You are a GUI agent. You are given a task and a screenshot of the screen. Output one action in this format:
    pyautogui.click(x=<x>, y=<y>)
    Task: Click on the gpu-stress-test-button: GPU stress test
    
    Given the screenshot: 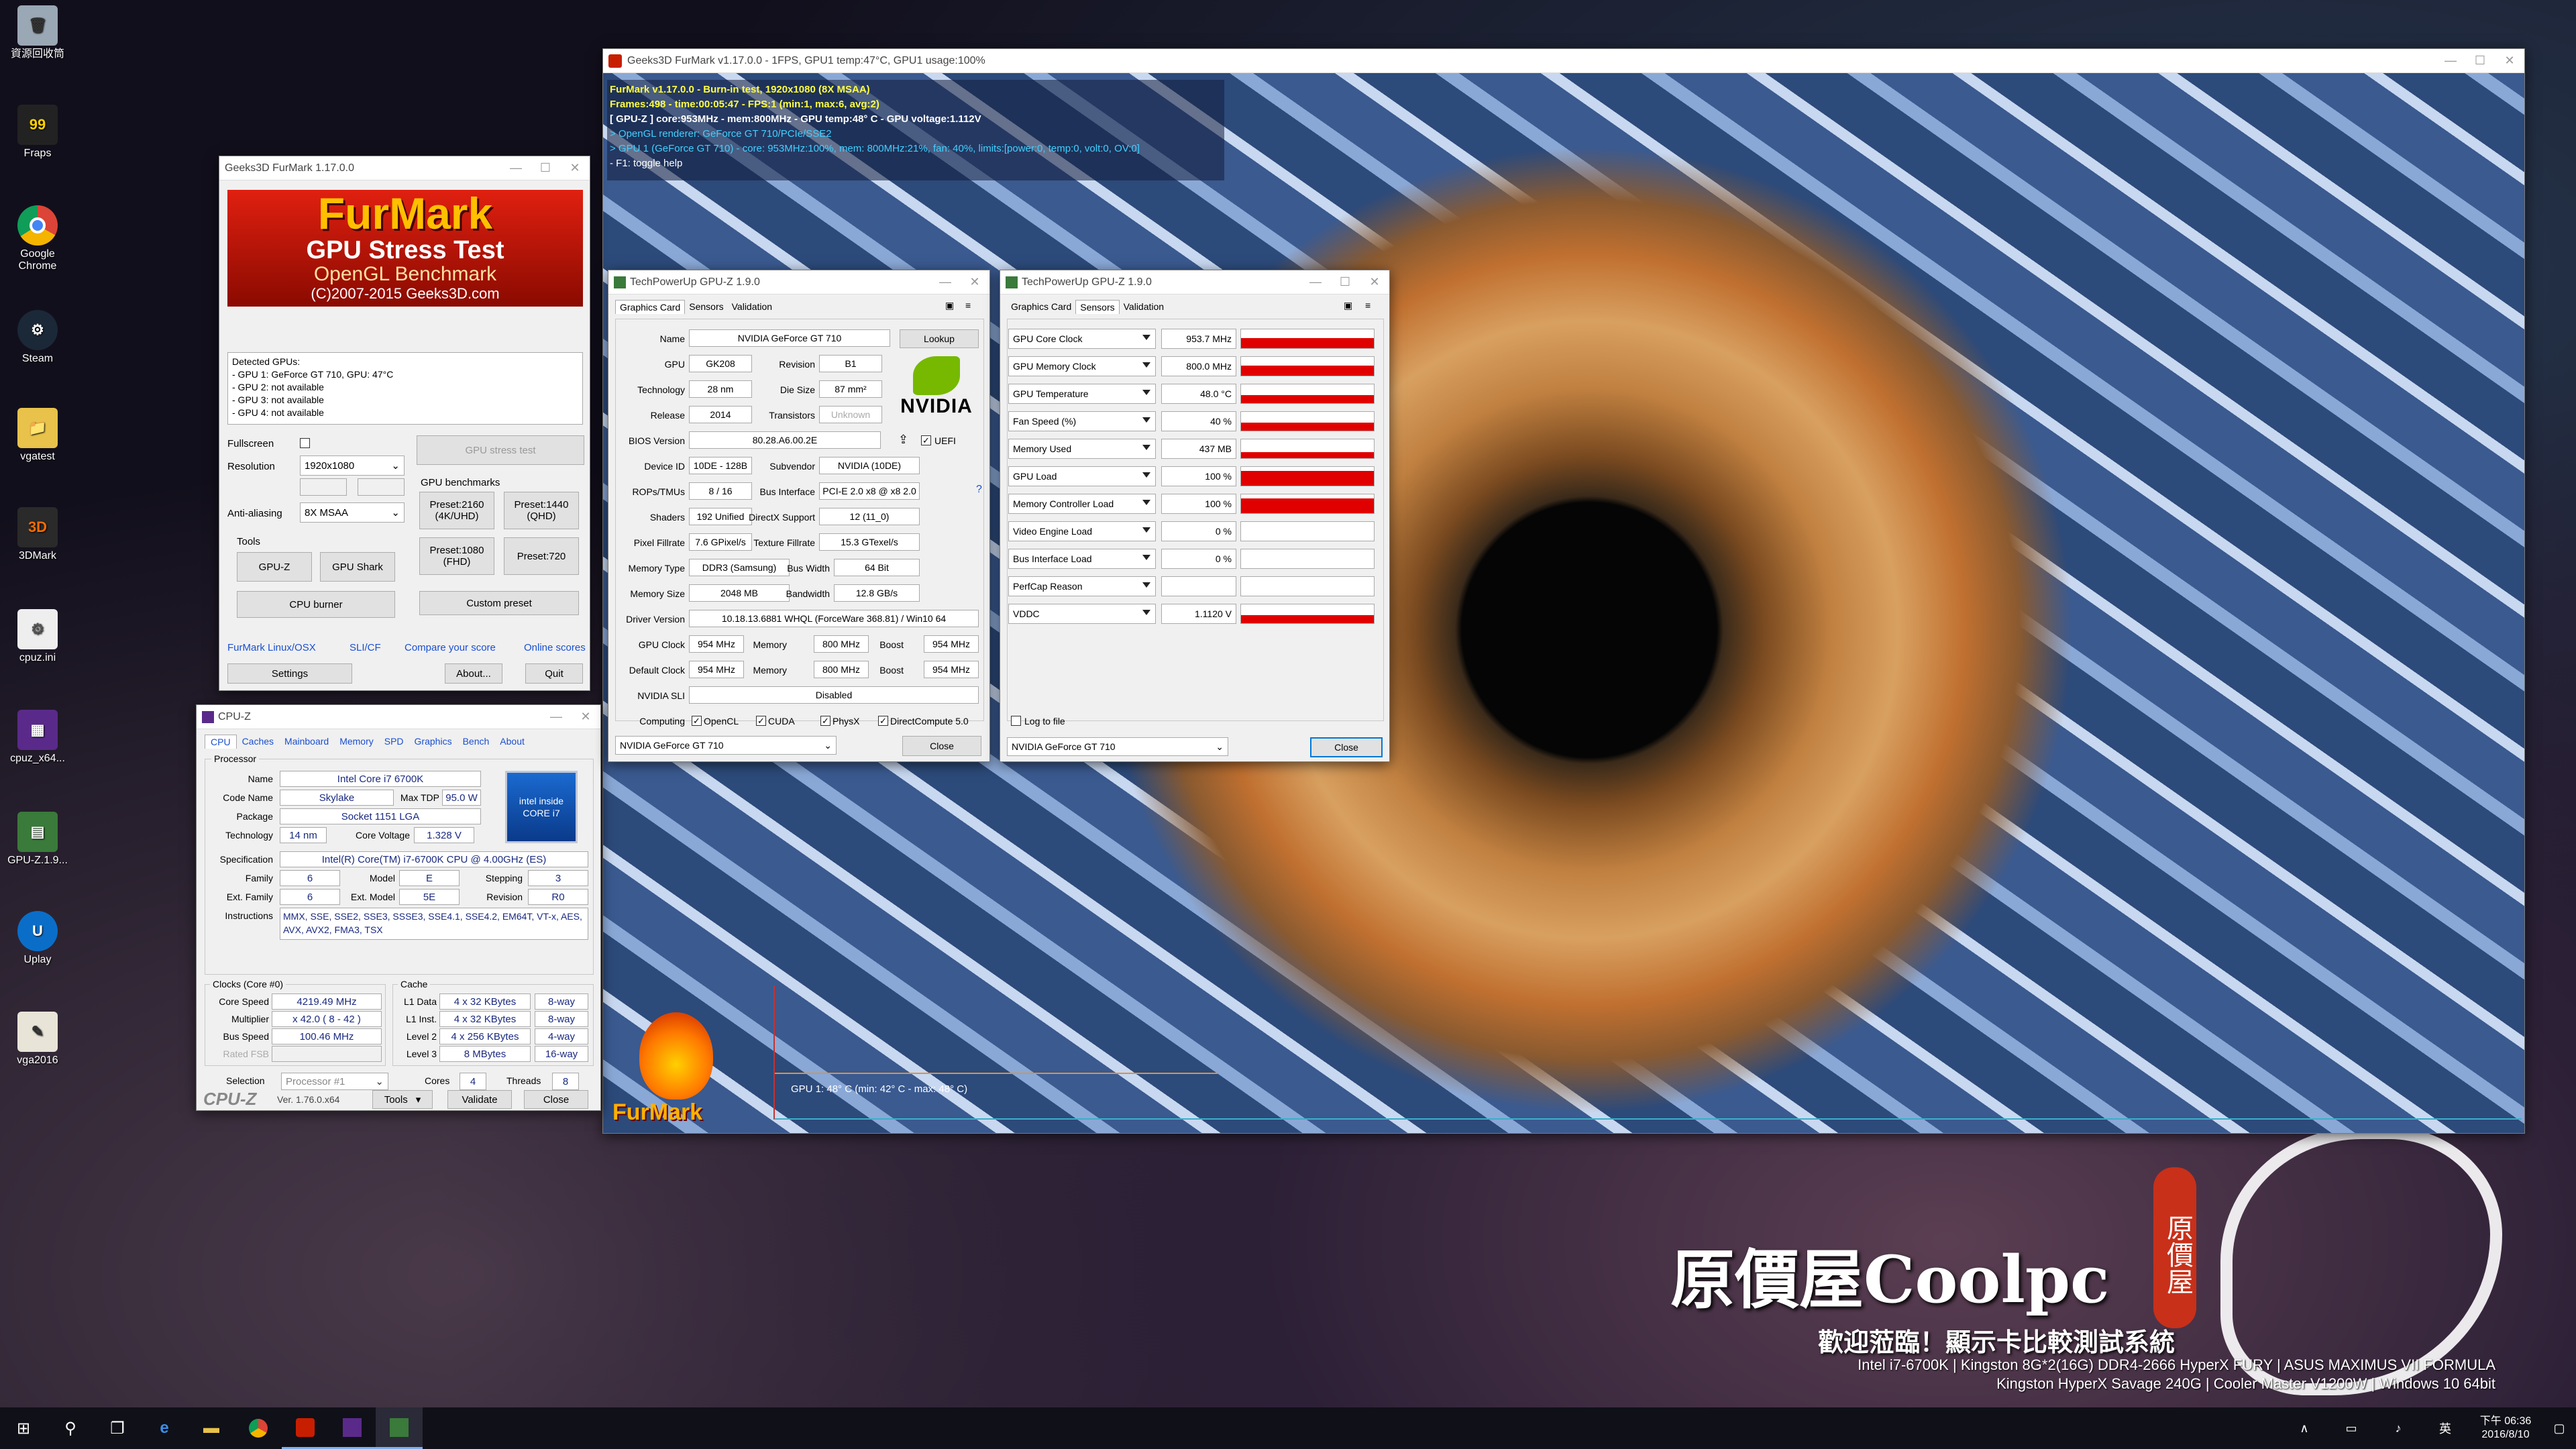 What is the action you would take?
    pyautogui.click(x=500, y=450)
    